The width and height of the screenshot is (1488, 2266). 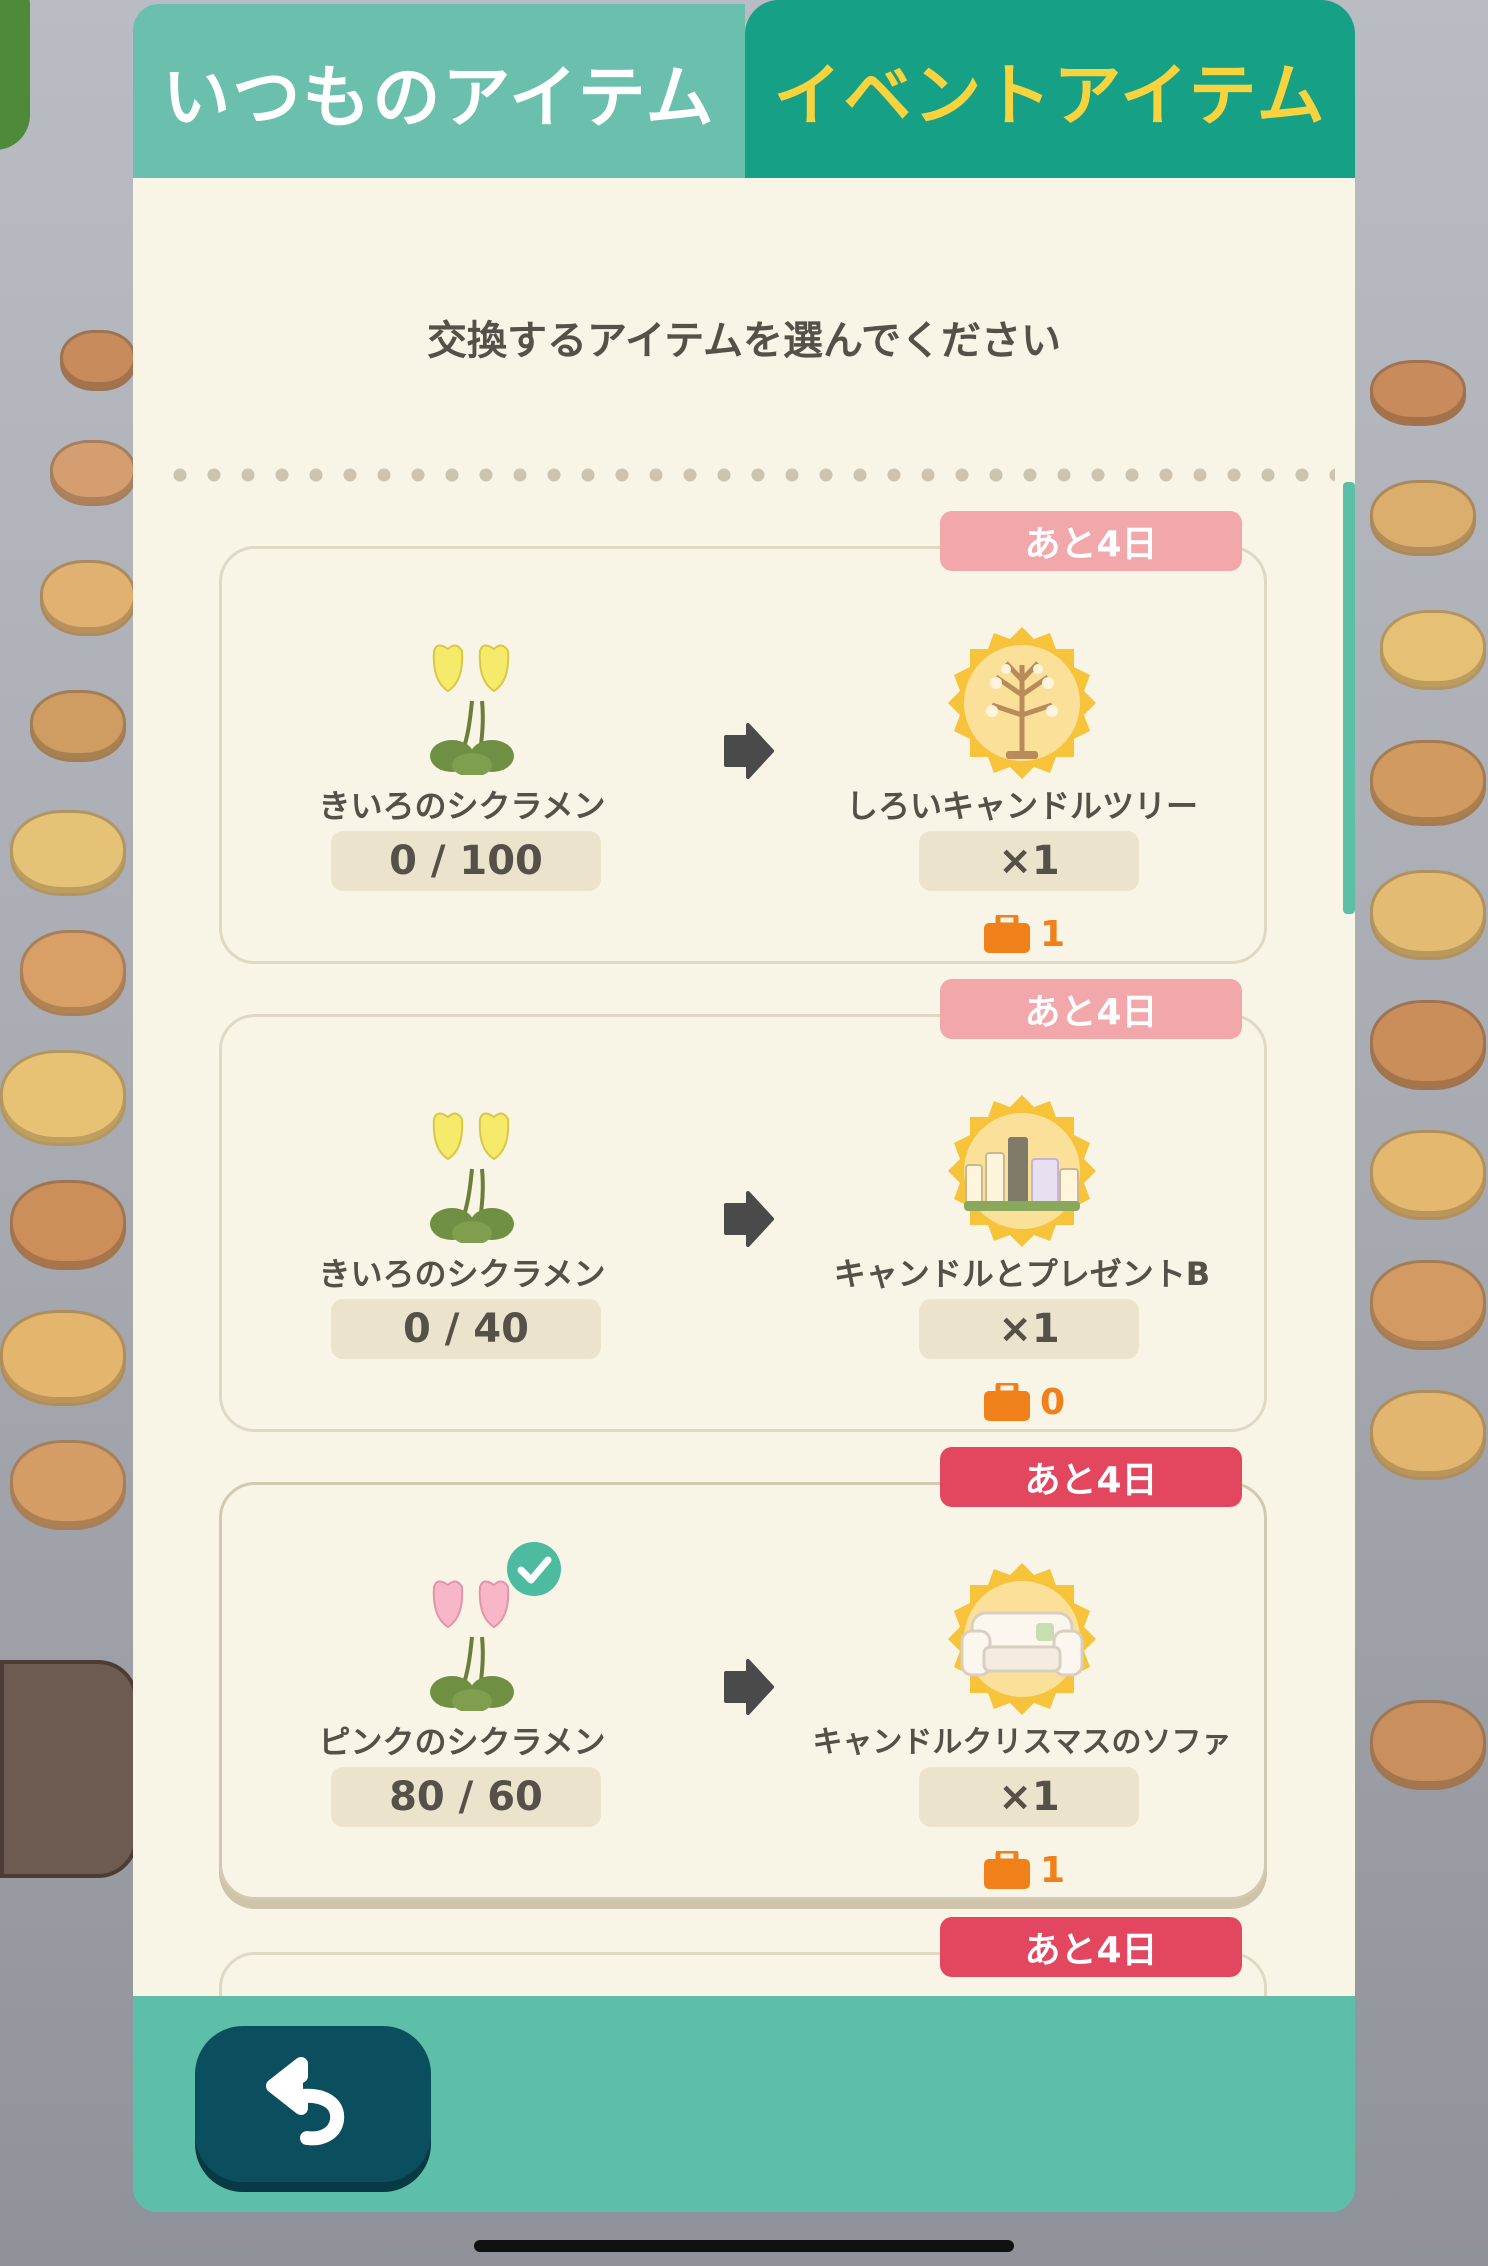 What do you see at coordinates (69, 1769) in the screenshot?
I see `well-decoration` at bounding box center [69, 1769].